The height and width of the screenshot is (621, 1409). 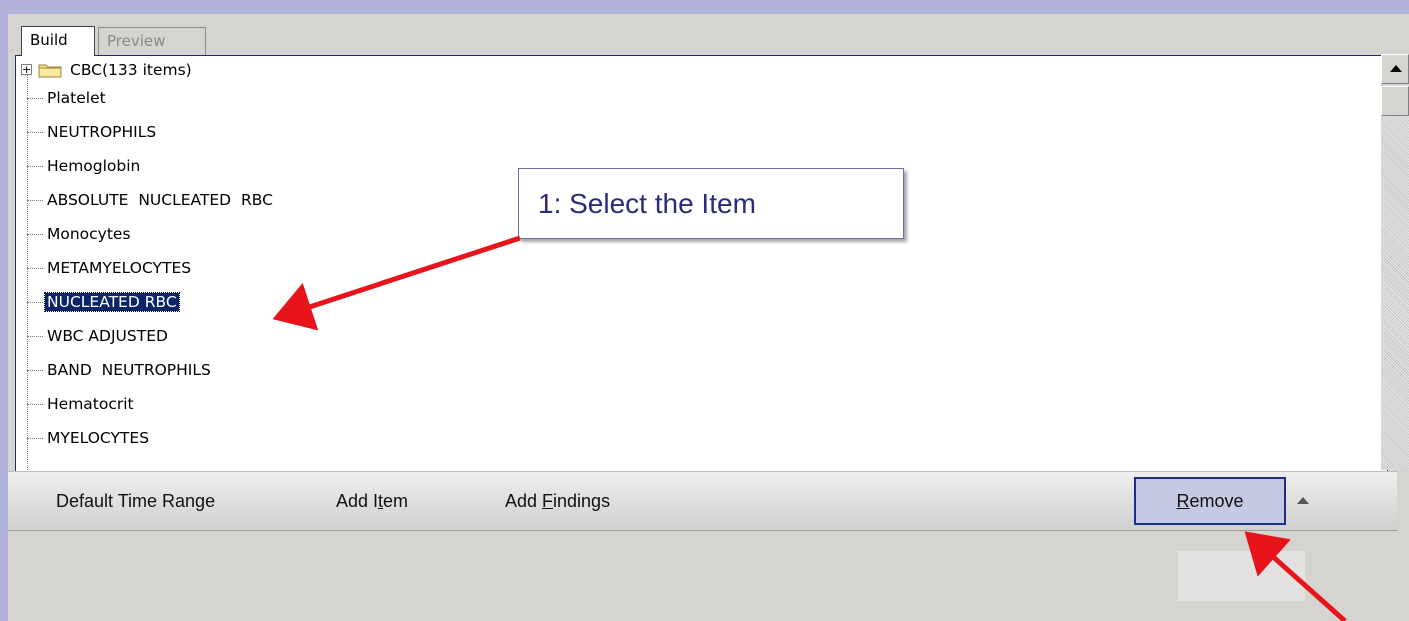 I want to click on scroll-thumb, so click(x=1395, y=101).